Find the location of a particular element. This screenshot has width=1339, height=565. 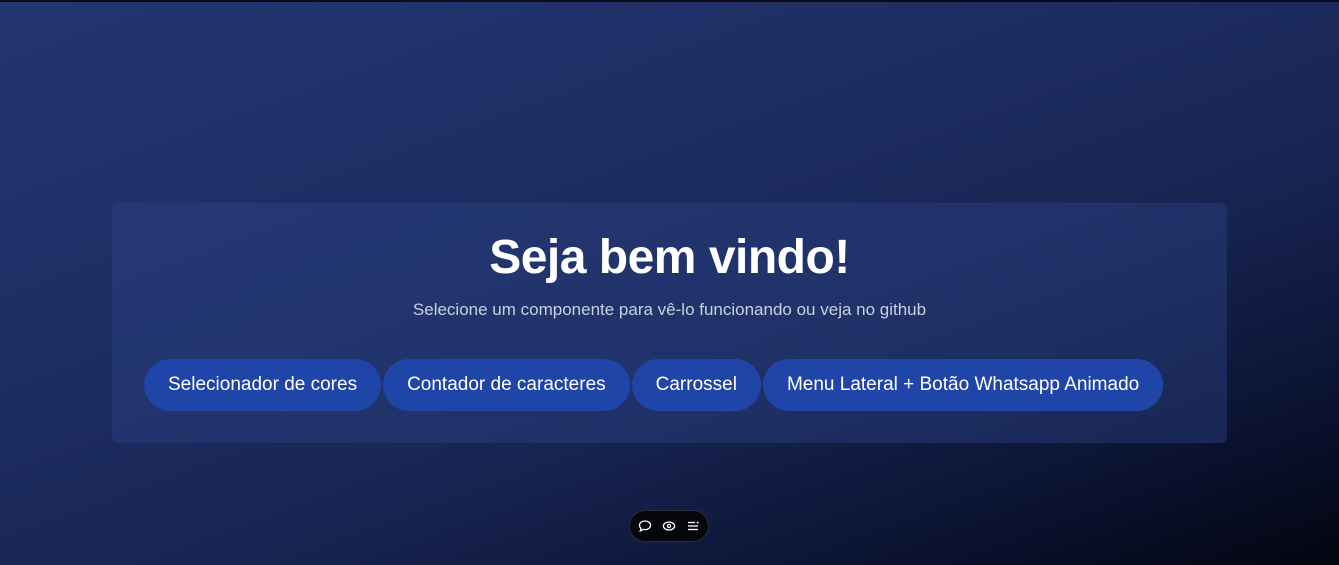

floating-toolbar is located at coordinates (669, 526).